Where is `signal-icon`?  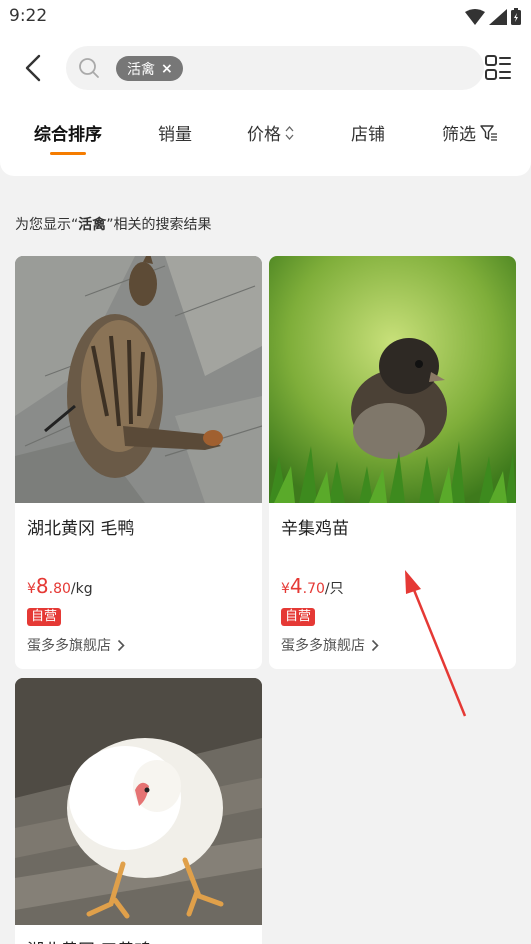 signal-icon is located at coordinates (498, 16).